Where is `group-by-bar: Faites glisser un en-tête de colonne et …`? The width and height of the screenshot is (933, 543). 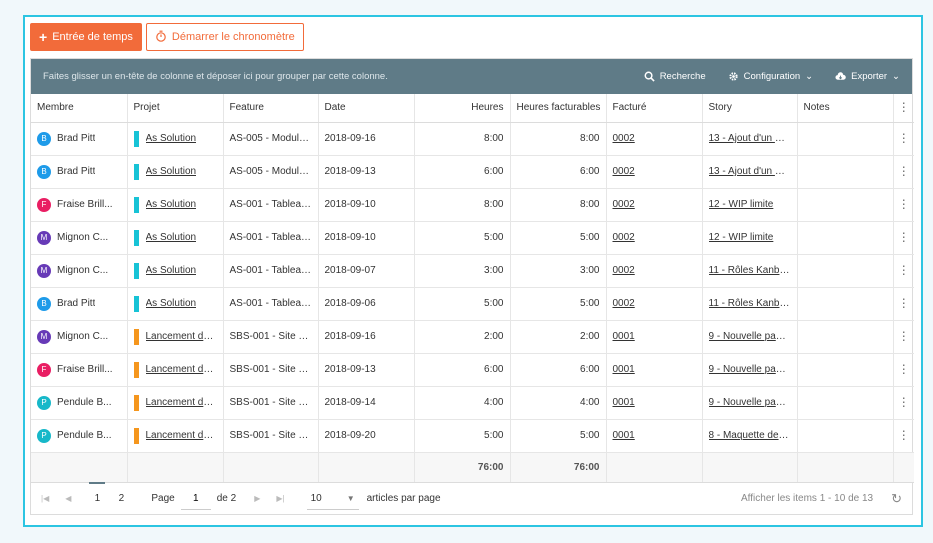
group-by-bar: Faites glisser un en-tête de colonne et … is located at coordinates (471, 76).